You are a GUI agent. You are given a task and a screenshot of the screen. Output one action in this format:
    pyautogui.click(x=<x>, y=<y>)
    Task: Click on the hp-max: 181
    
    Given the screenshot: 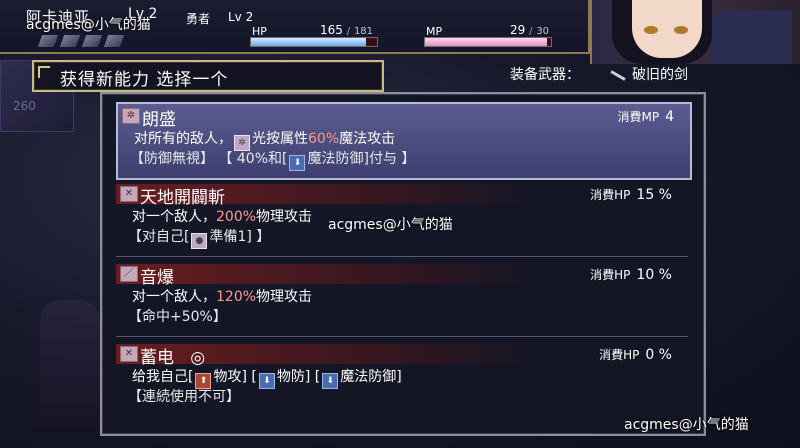 What is the action you would take?
    pyautogui.click(x=363, y=31)
    